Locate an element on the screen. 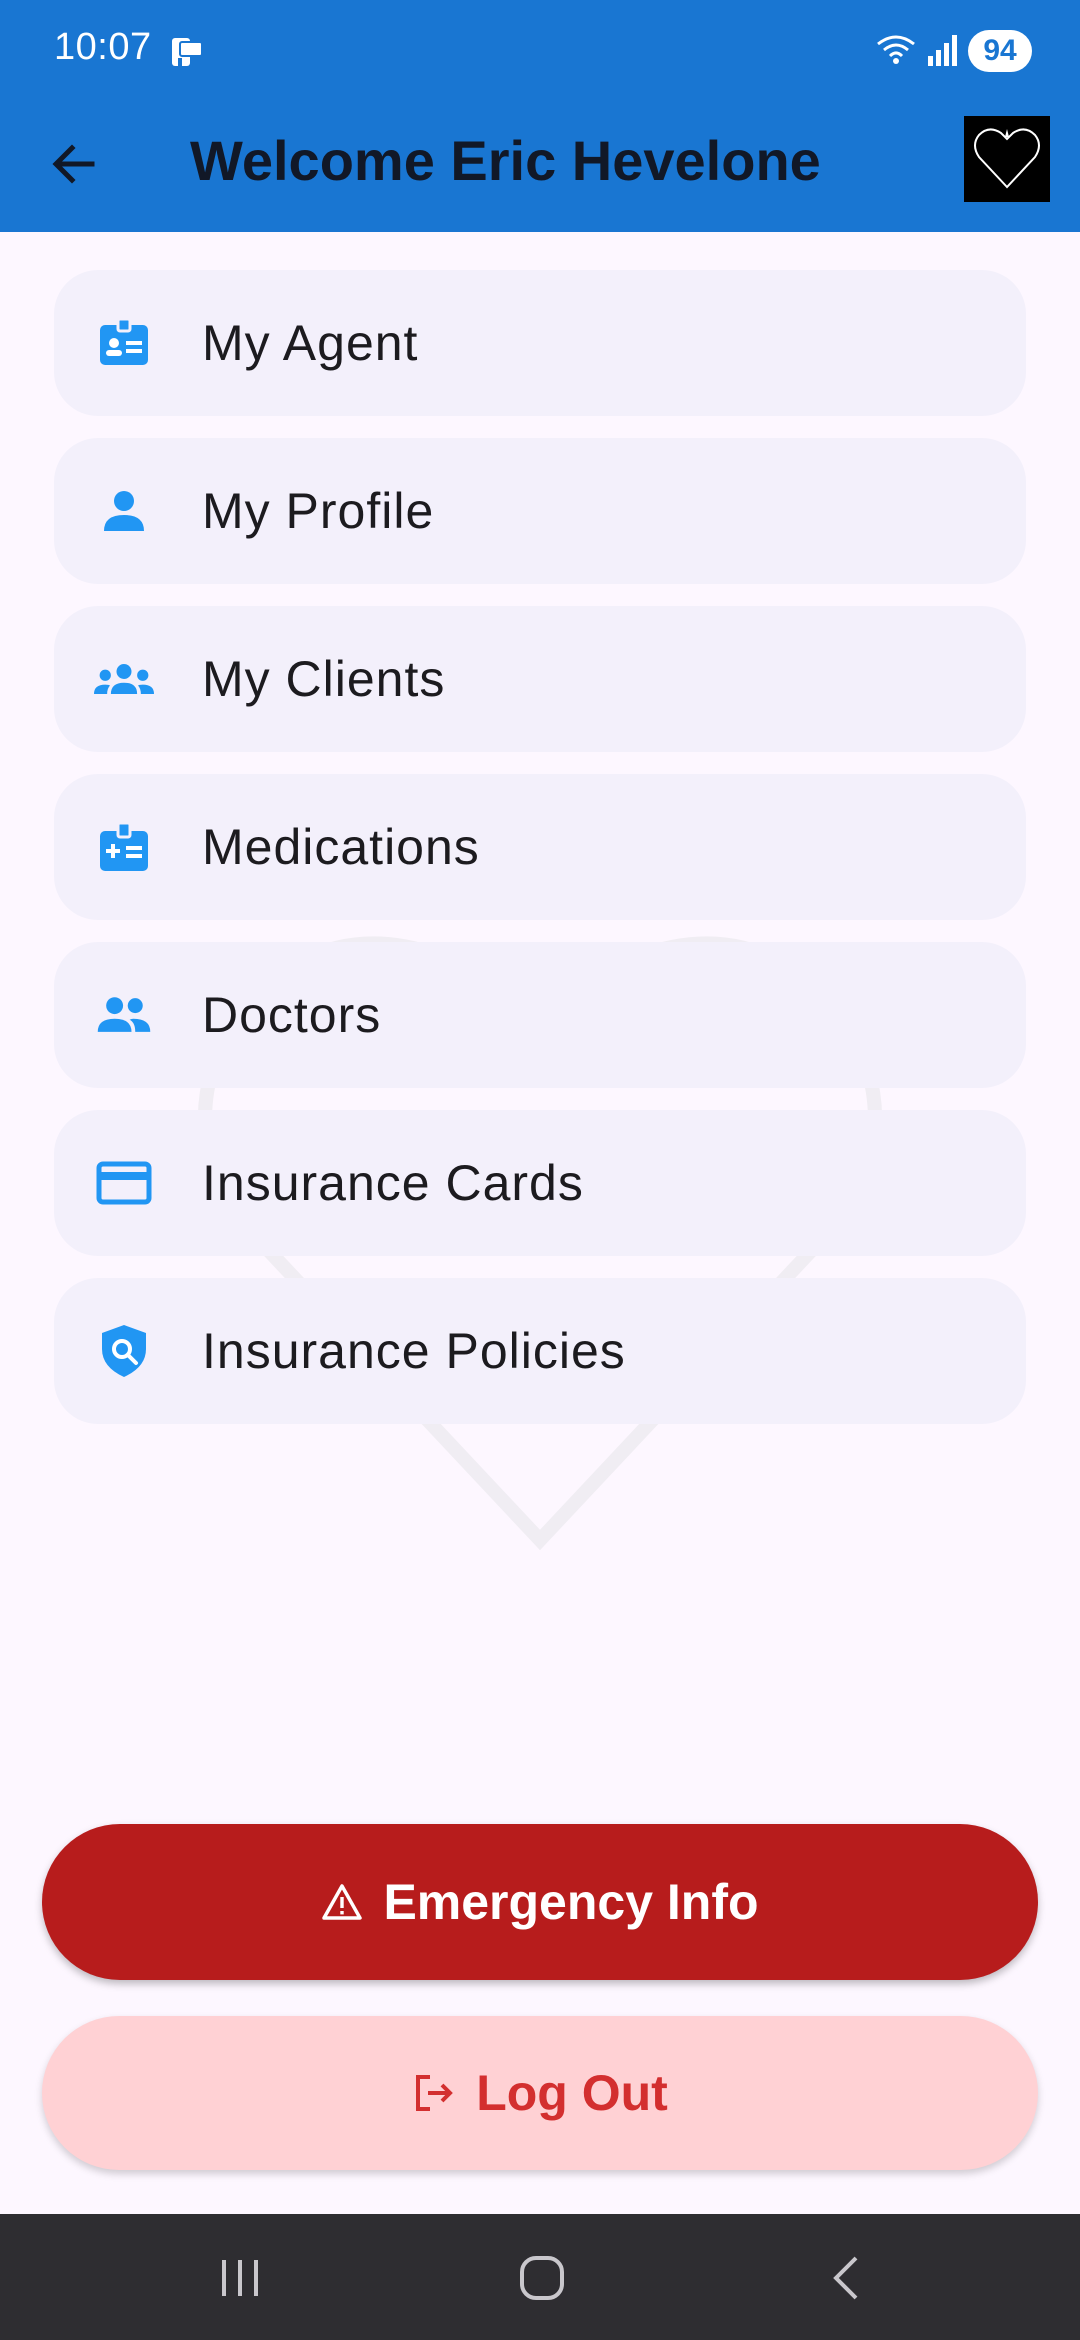 The image size is (1080, 2340). menu-item-label: My Clients is located at coordinates (324, 679).